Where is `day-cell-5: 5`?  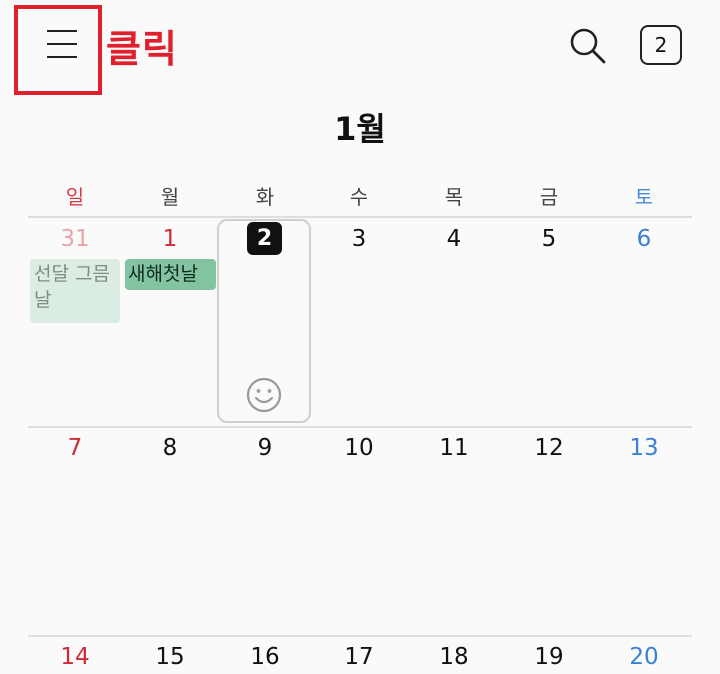
day-cell-5: 5 is located at coordinates (549, 239).